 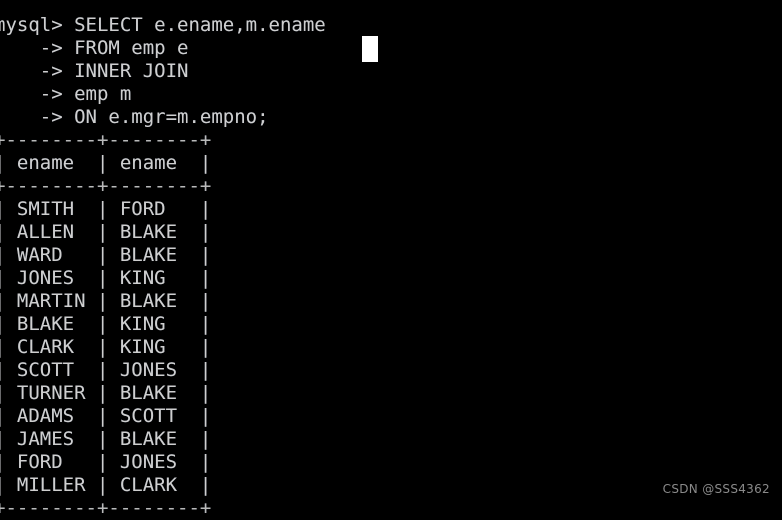 What do you see at coordinates (106, 163) in the screenshot?
I see `table-header-row: | ename | ename |` at bounding box center [106, 163].